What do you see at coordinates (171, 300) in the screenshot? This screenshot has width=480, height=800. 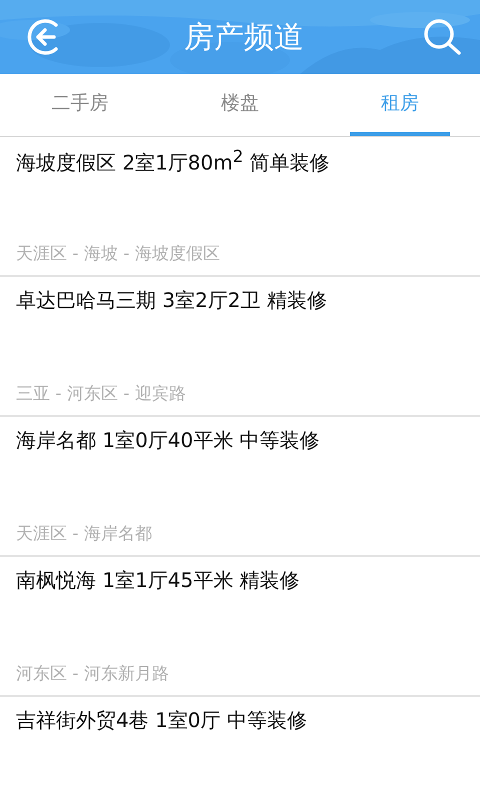 I see `listing-title: 卓达巴哈马三期 3室2厅2卫 精装修` at bounding box center [171, 300].